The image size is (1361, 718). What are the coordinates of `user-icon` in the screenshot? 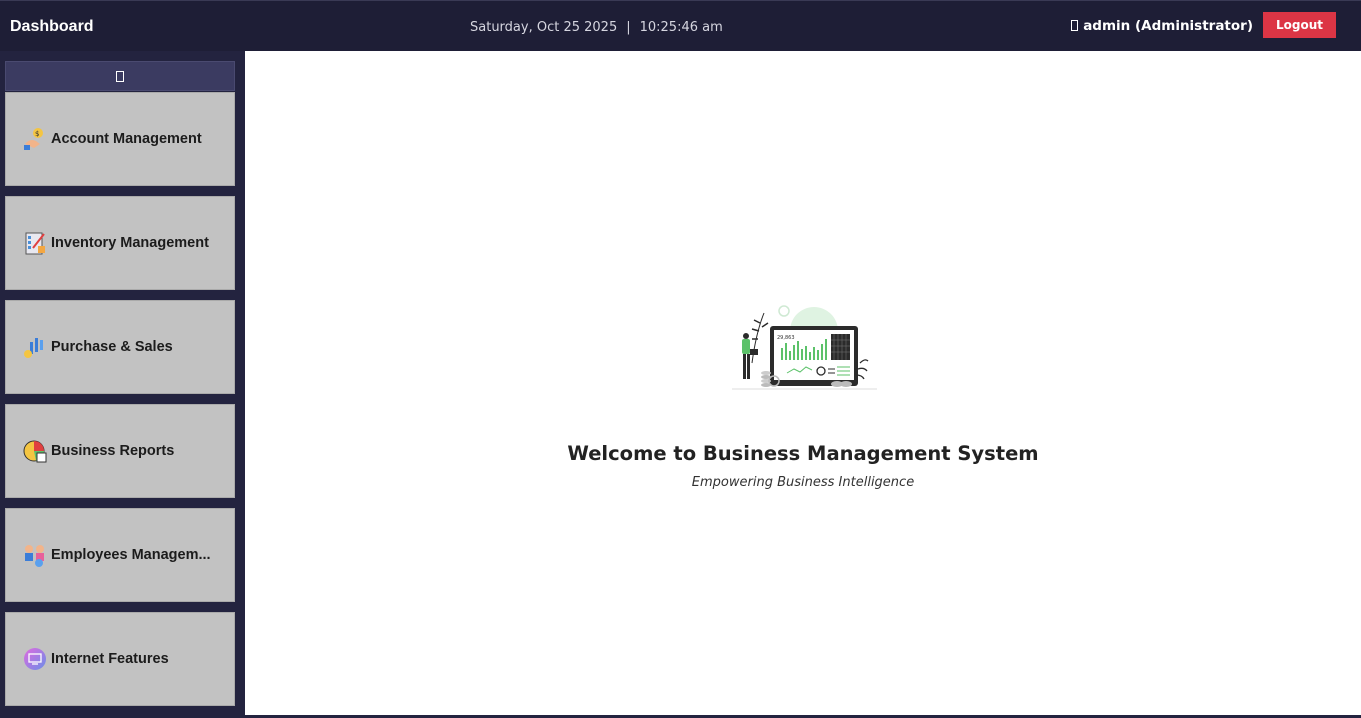 It's located at (1075, 25).